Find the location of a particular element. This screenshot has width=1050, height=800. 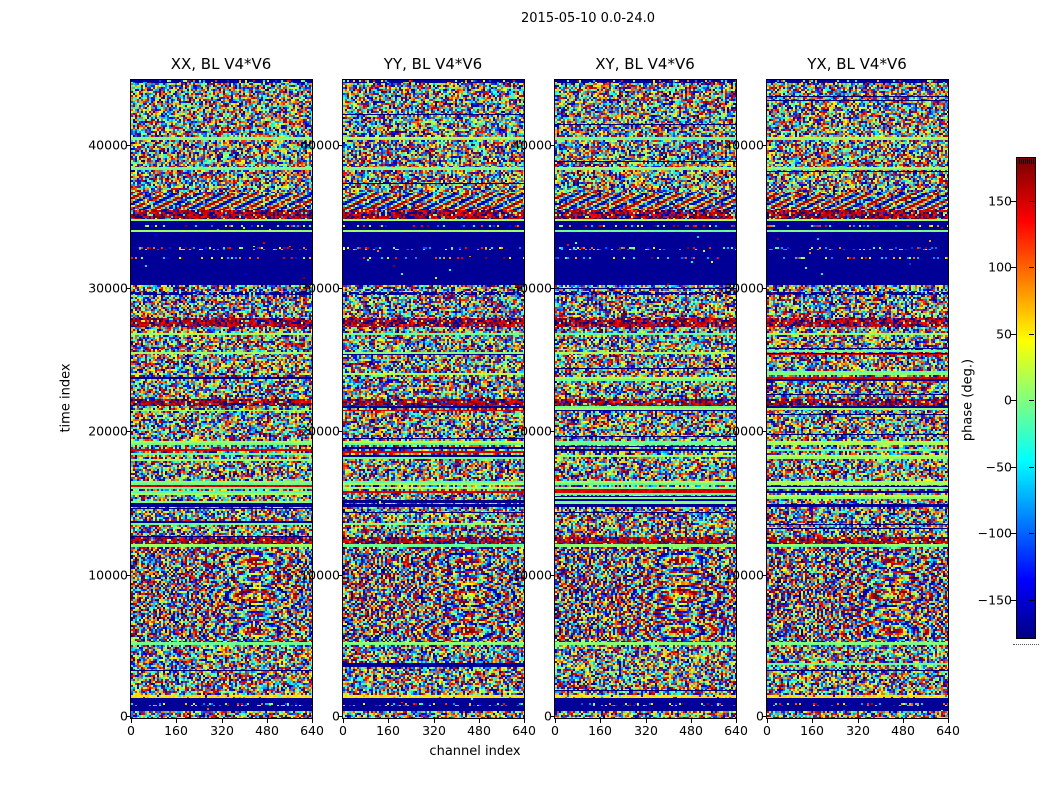

panel-title-yx: YX, BL V4*V6 is located at coordinates (857, 64).